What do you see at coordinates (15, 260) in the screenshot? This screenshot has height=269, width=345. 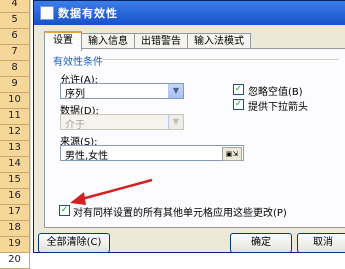 I see `row-header: 20` at bounding box center [15, 260].